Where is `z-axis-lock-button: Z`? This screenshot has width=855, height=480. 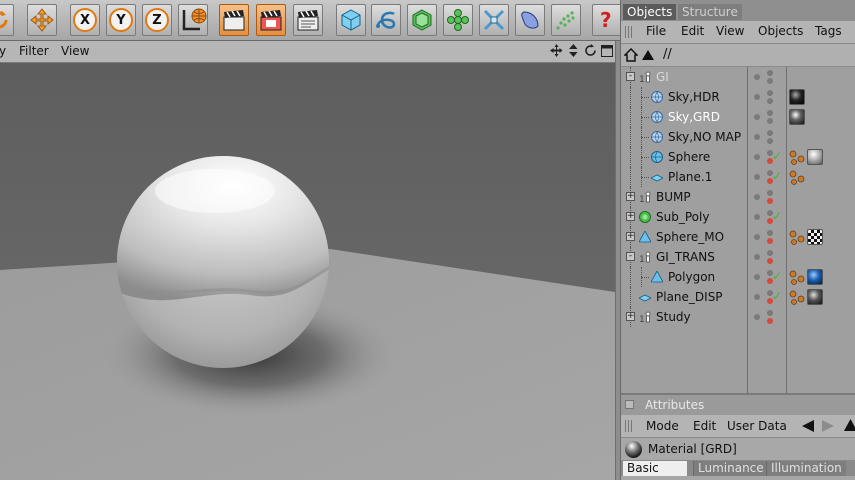 z-axis-lock-button: Z is located at coordinates (157, 20).